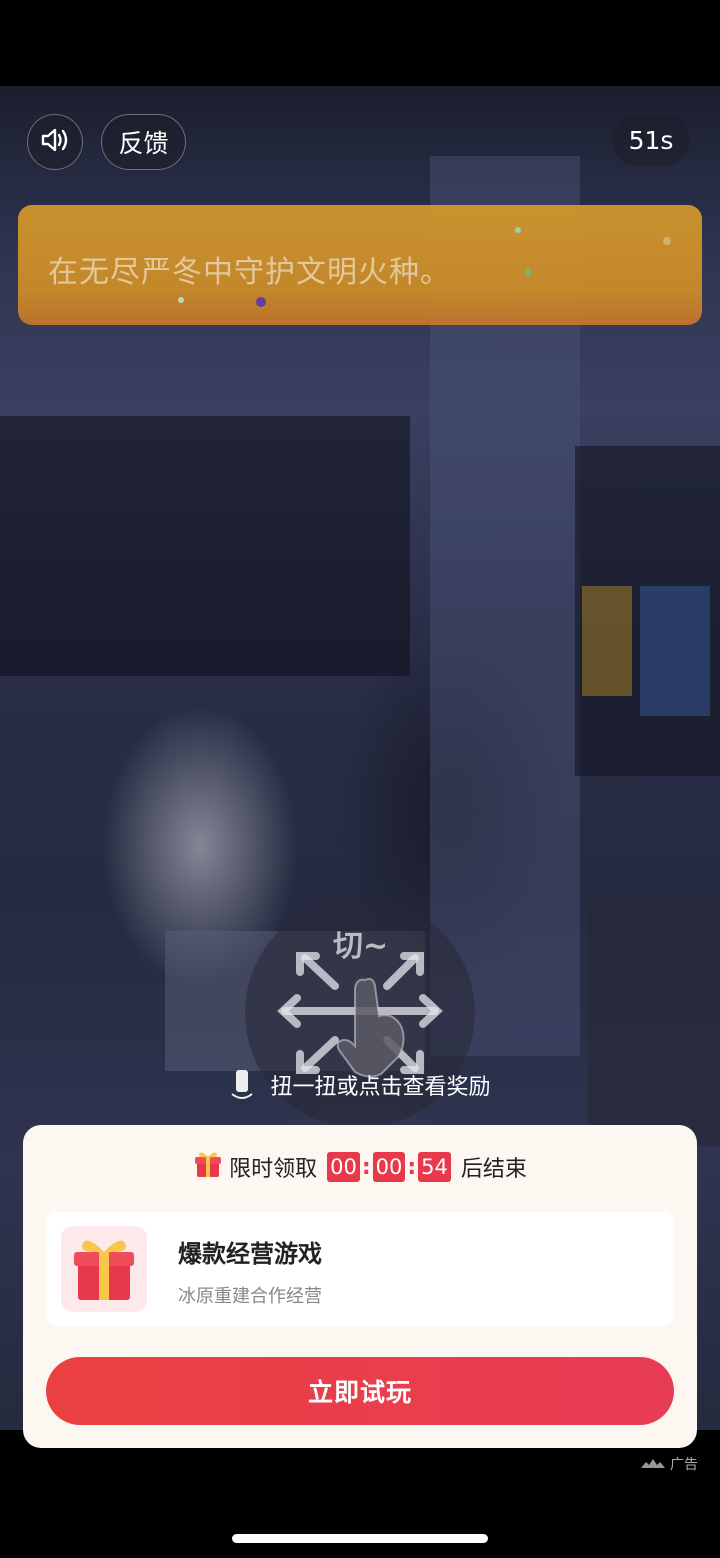 This screenshot has width=720, height=1558. I want to click on promo-text-banner: 在无尽严冬中守护文明火种。, so click(360, 265).